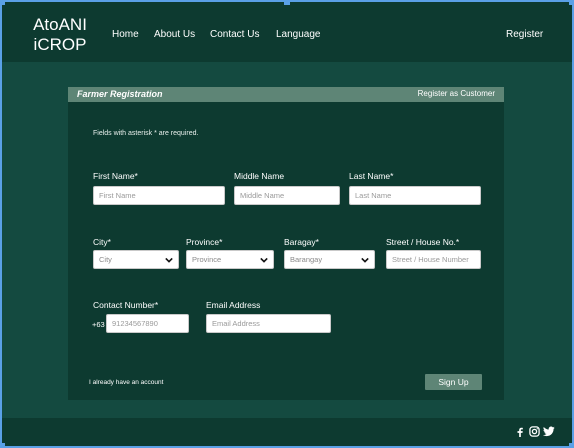  Describe the element at coordinates (571, 2) in the screenshot. I see `resize-handle-top-right` at that location.